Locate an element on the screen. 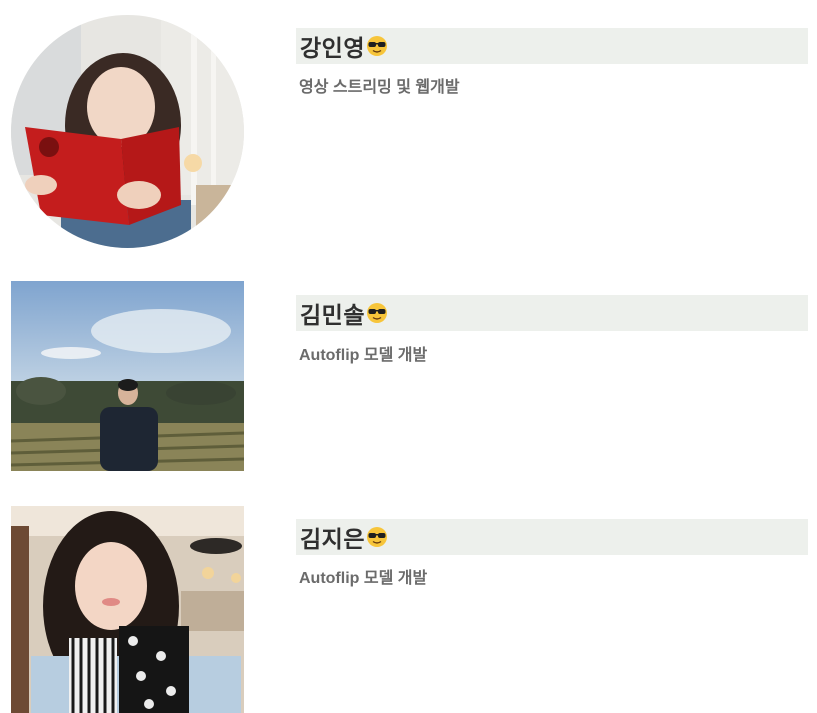  member-name-bar: 김지은 is located at coordinates (552, 537).